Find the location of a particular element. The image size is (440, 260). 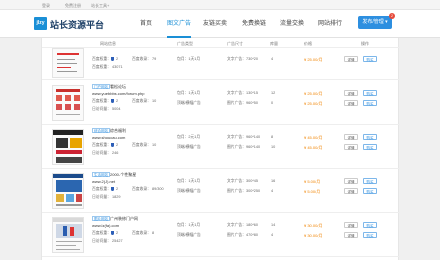

nav-link-trade: 友链买卖 is located at coordinates (215, 28).